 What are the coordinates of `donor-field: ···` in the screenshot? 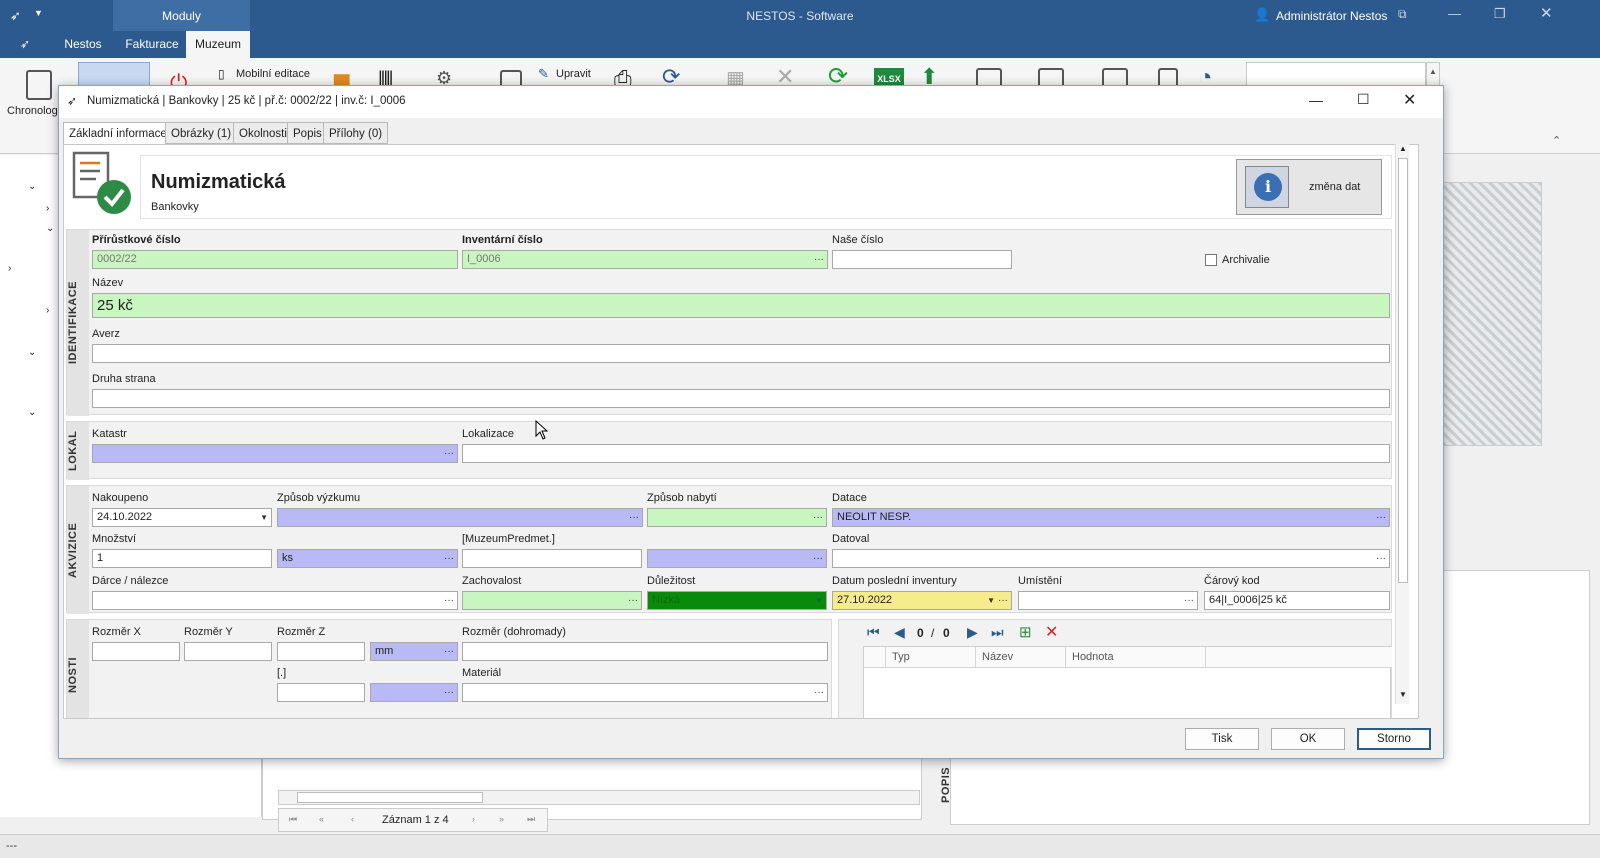 It's located at (275, 600).